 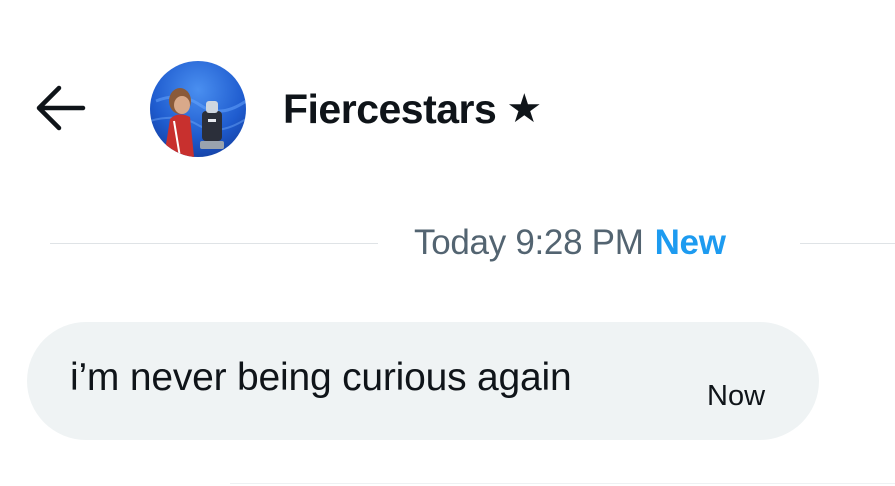 I want to click on date-divider: Today 9:28 PM New, so click(x=447, y=243).